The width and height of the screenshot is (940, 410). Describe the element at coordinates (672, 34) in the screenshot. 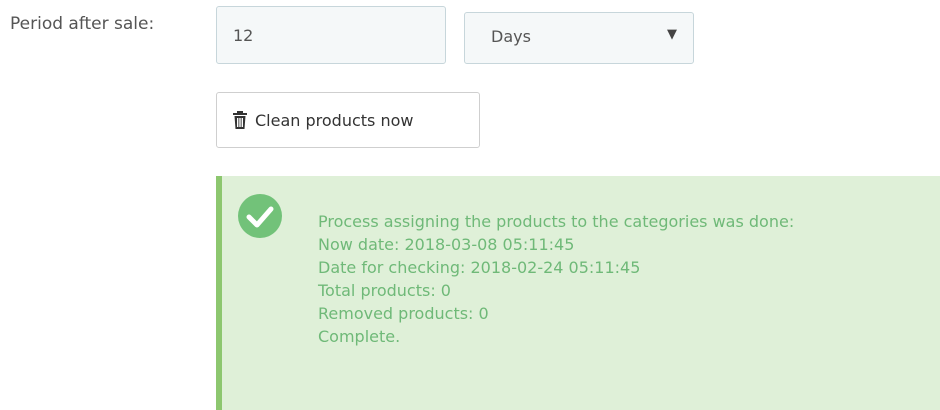

I see `caret-down-icon: ▼` at that location.